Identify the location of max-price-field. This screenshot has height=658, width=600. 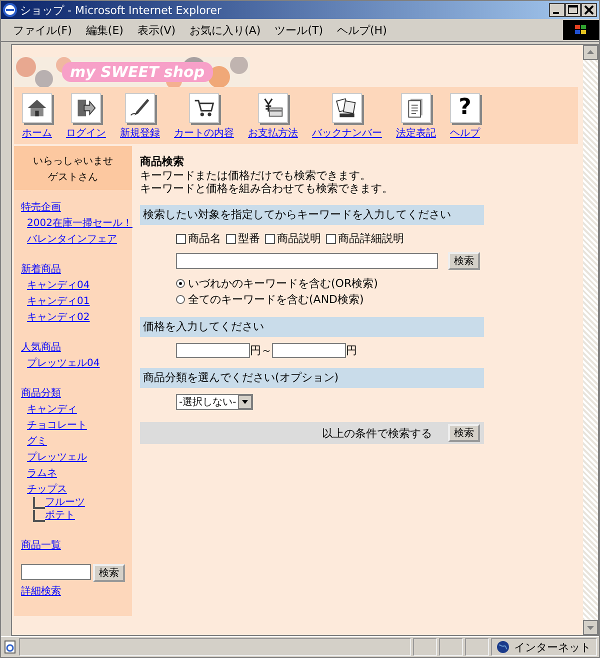
(309, 350).